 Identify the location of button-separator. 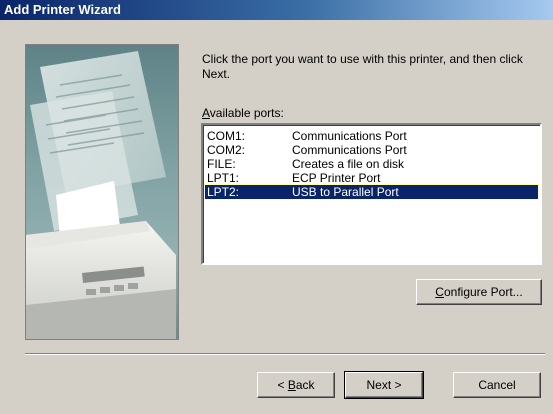
(285, 354).